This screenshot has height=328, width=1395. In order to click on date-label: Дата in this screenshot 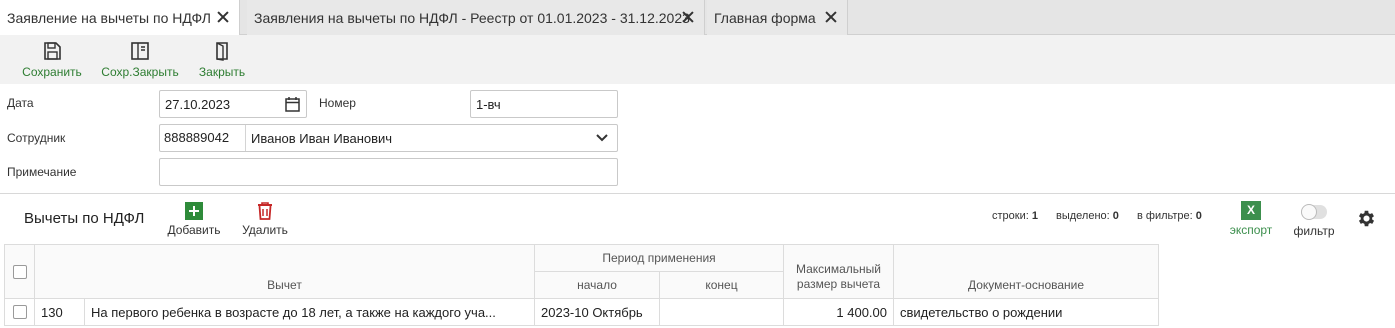, I will do `click(20, 103)`.